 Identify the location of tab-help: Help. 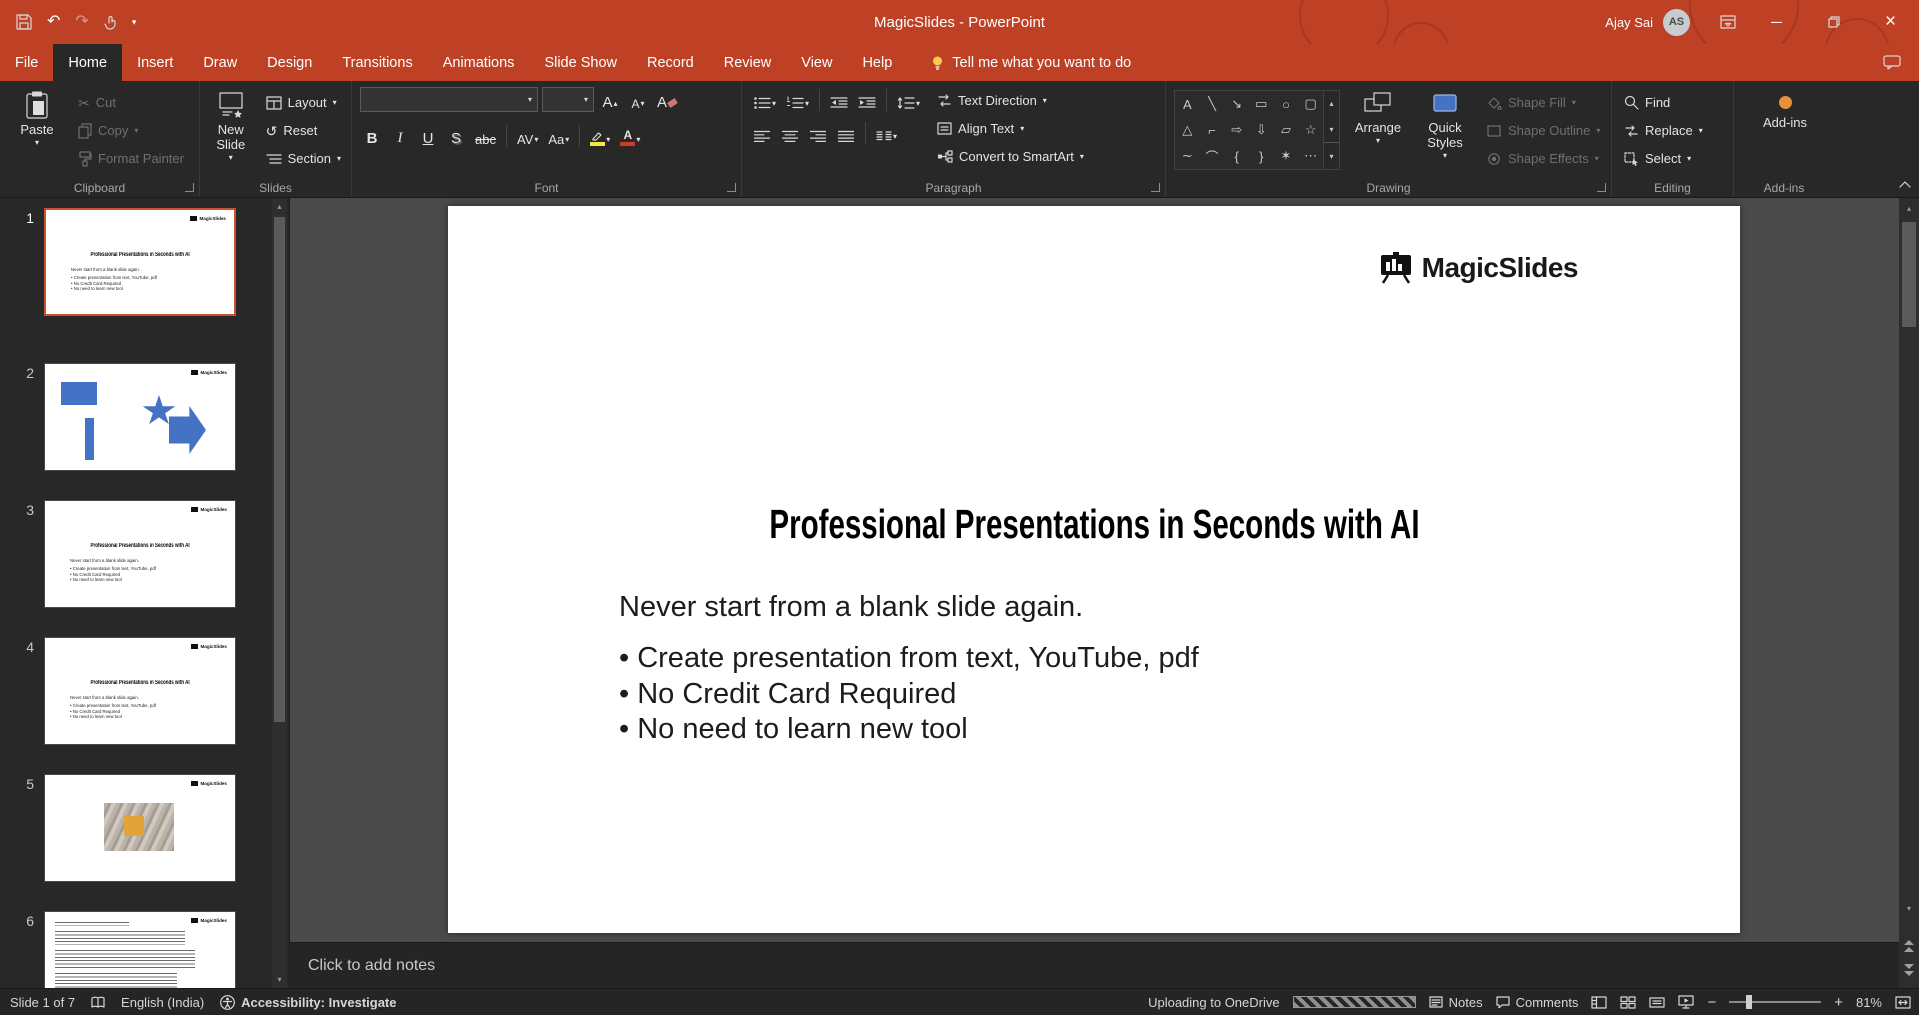
(877, 62).